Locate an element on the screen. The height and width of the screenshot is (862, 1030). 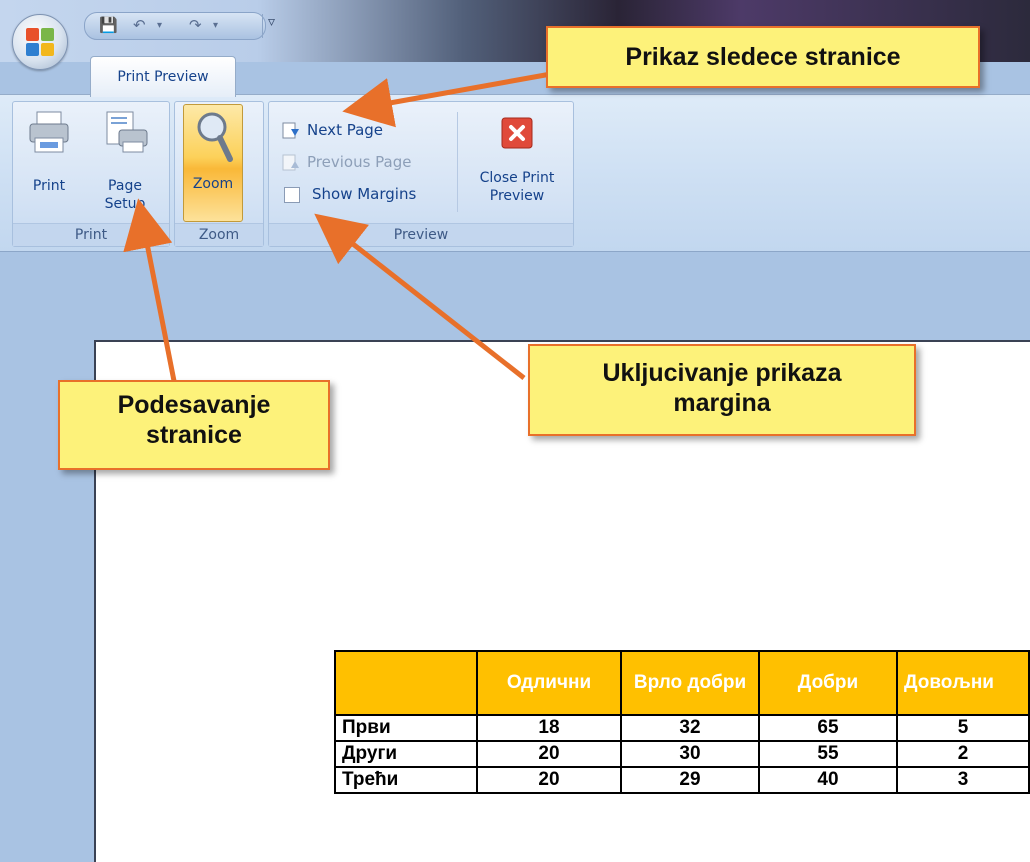
table-cell: 40 is located at coordinates (828, 780).